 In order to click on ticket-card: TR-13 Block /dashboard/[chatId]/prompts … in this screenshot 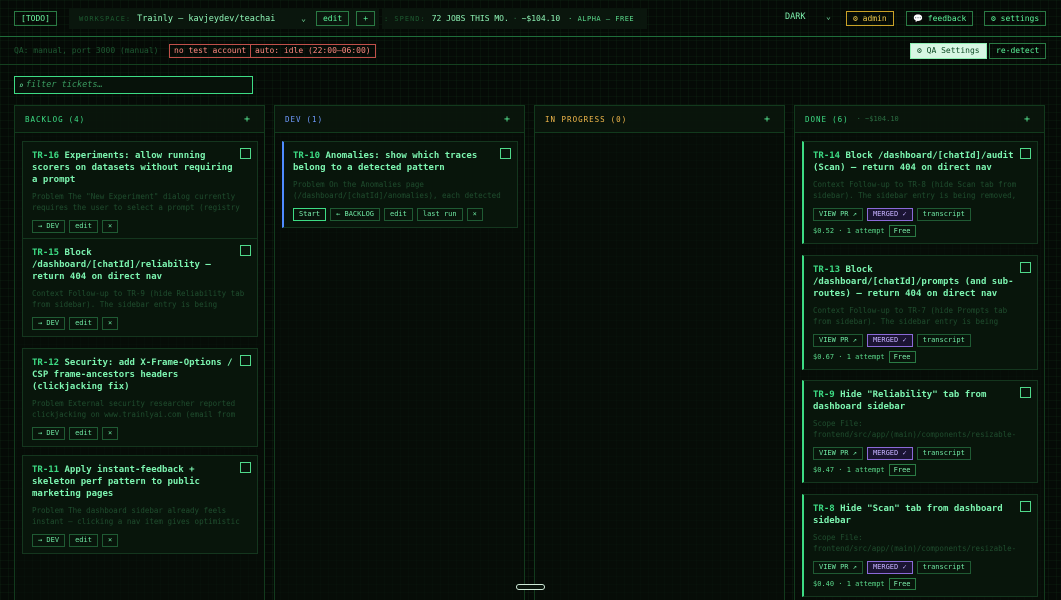, I will do `click(920, 312)`.